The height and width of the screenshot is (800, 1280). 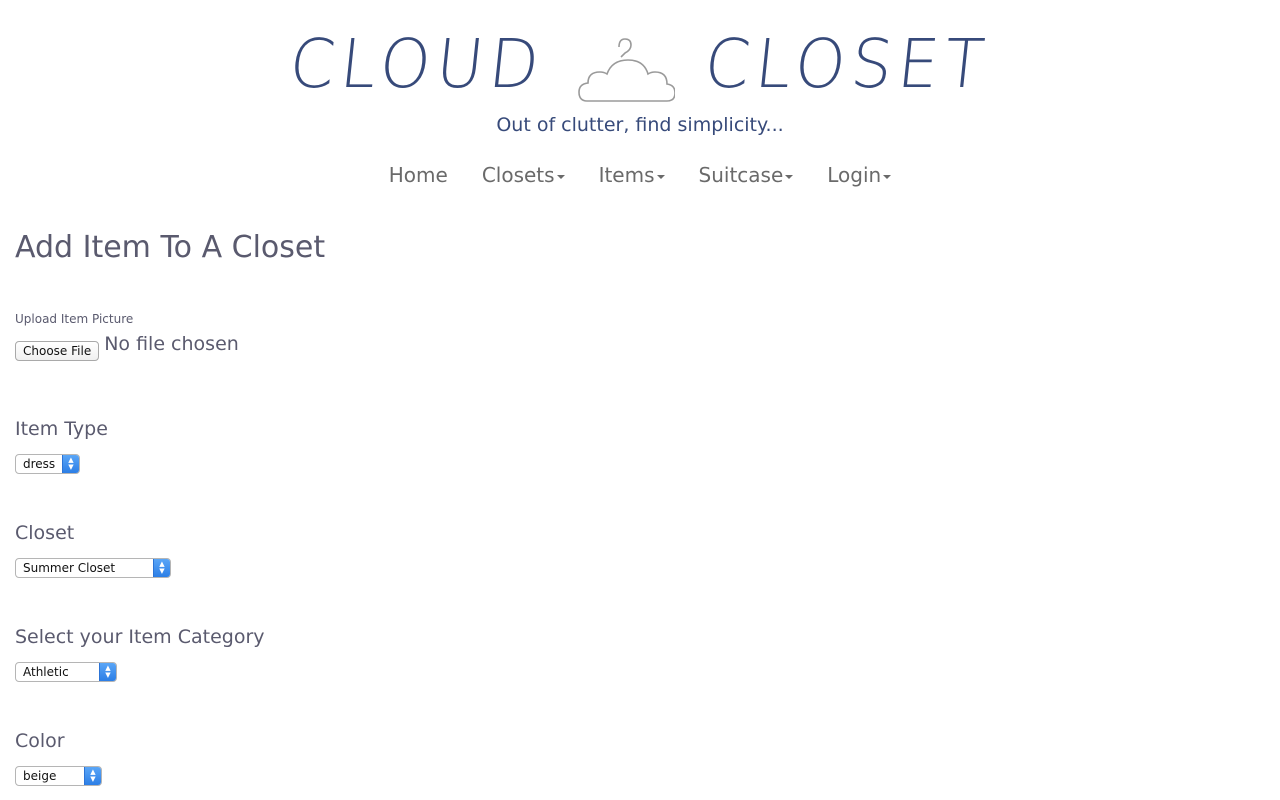 I want to click on page-title: Add Item To A Closet, so click(x=170, y=247).